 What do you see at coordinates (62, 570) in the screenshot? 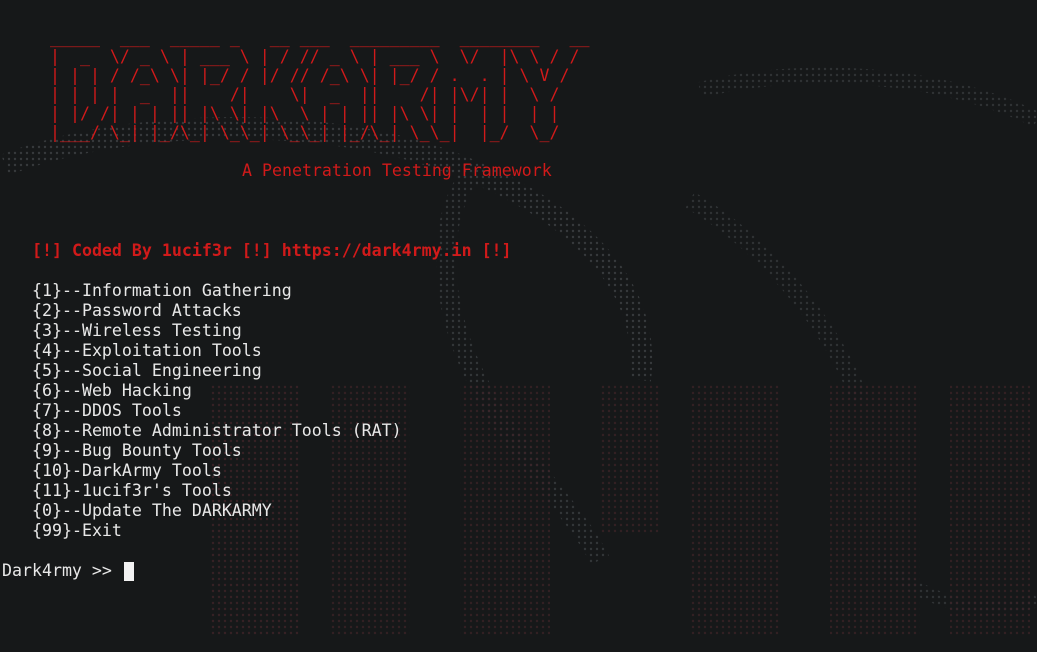
I see `prompt-text: Dark4rmy >>` at bounding box center [62, 570].